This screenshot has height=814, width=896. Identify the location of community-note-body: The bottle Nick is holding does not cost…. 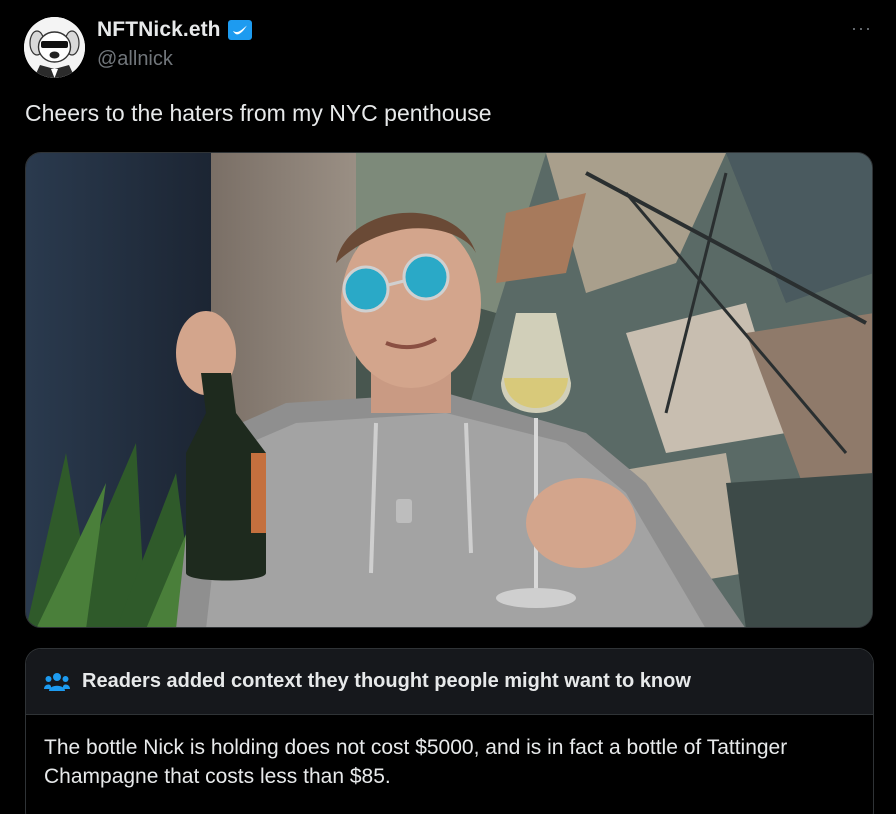
(416, 762).